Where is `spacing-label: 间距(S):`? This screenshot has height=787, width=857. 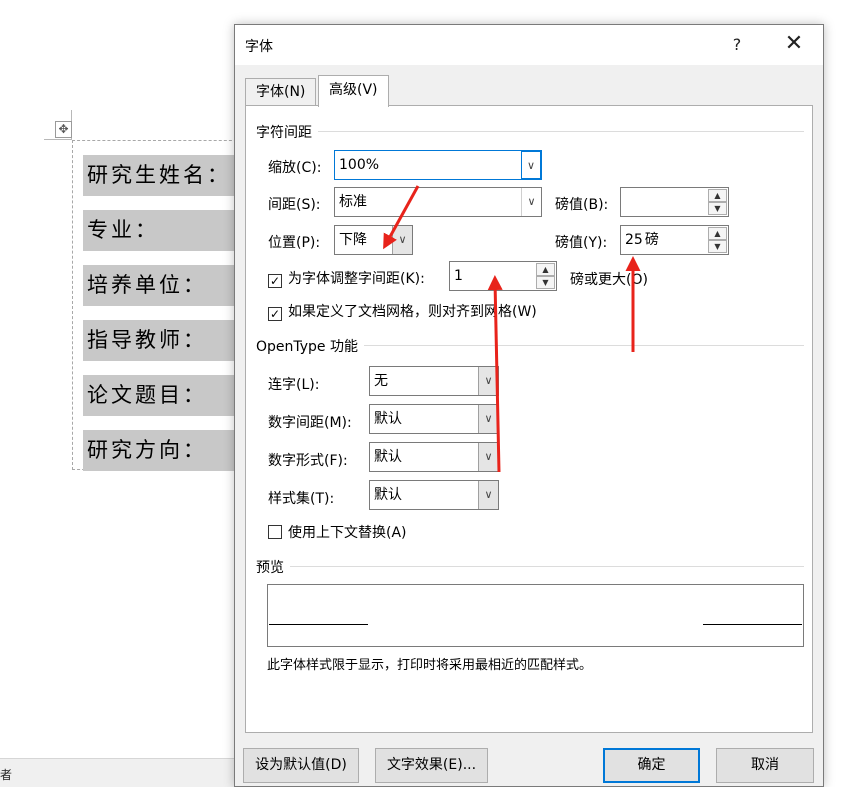 spacing-label: 间距(S): is located at coordinates (294, 205).